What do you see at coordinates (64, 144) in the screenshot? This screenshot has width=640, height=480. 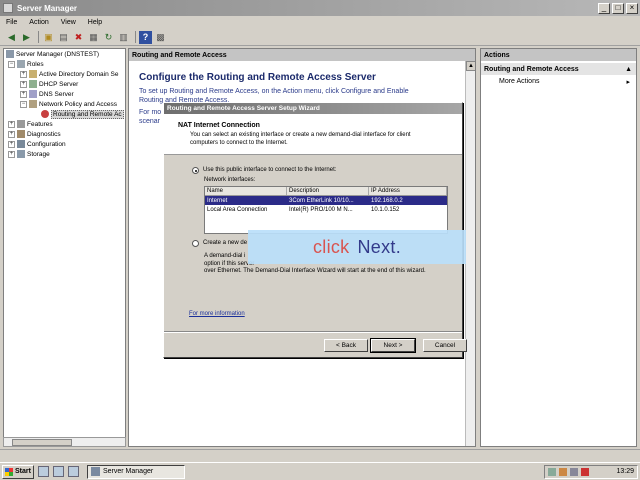 I see `tree-item-configuration: + Configuration` at bounding box center [64, 144].